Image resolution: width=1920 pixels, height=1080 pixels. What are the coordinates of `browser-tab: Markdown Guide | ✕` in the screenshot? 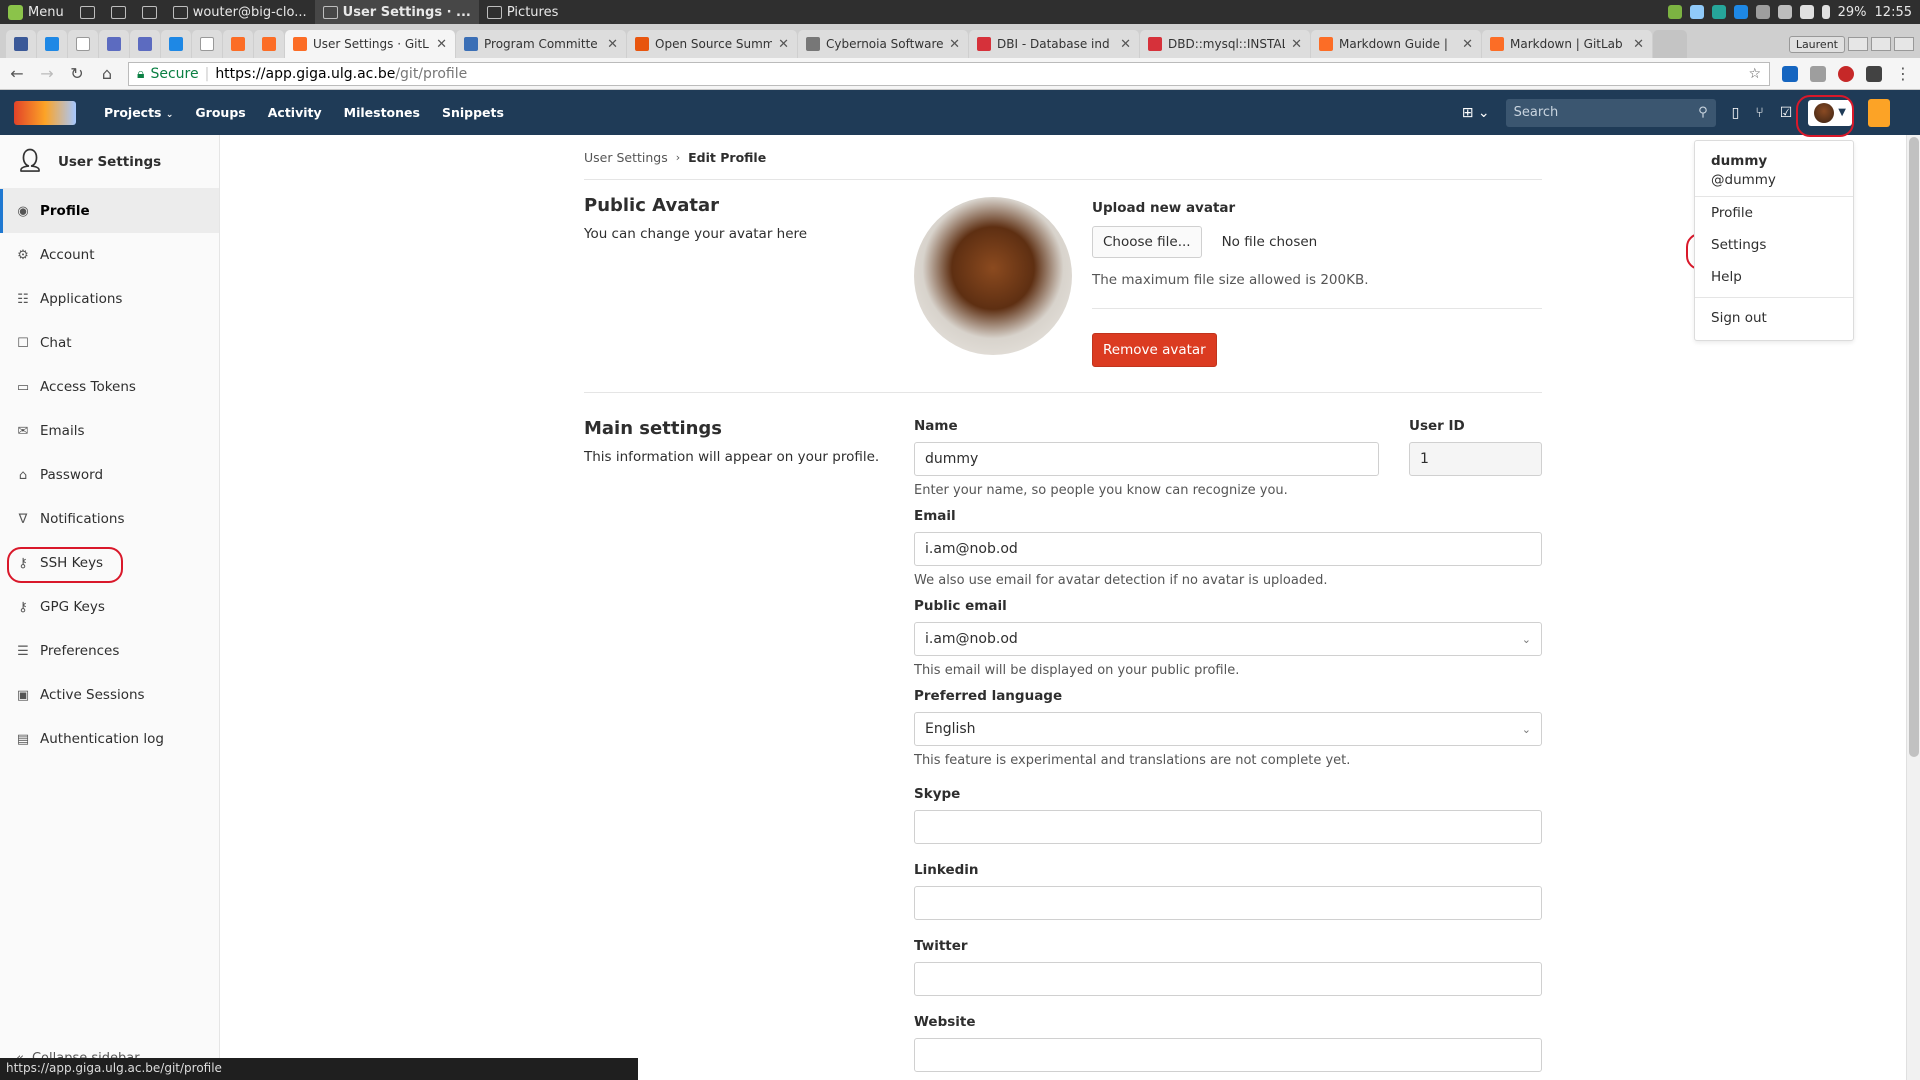 It's located at (1396, 44).